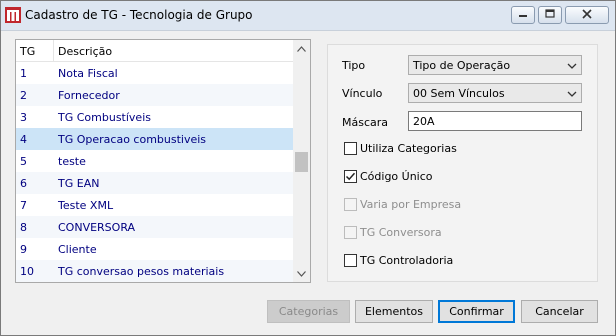  What do you see at coordinates (408, 148) in the screenshot?
I see `utiliza-categorias-label: Utiliza Categorias` at bounding box center [408, 148].